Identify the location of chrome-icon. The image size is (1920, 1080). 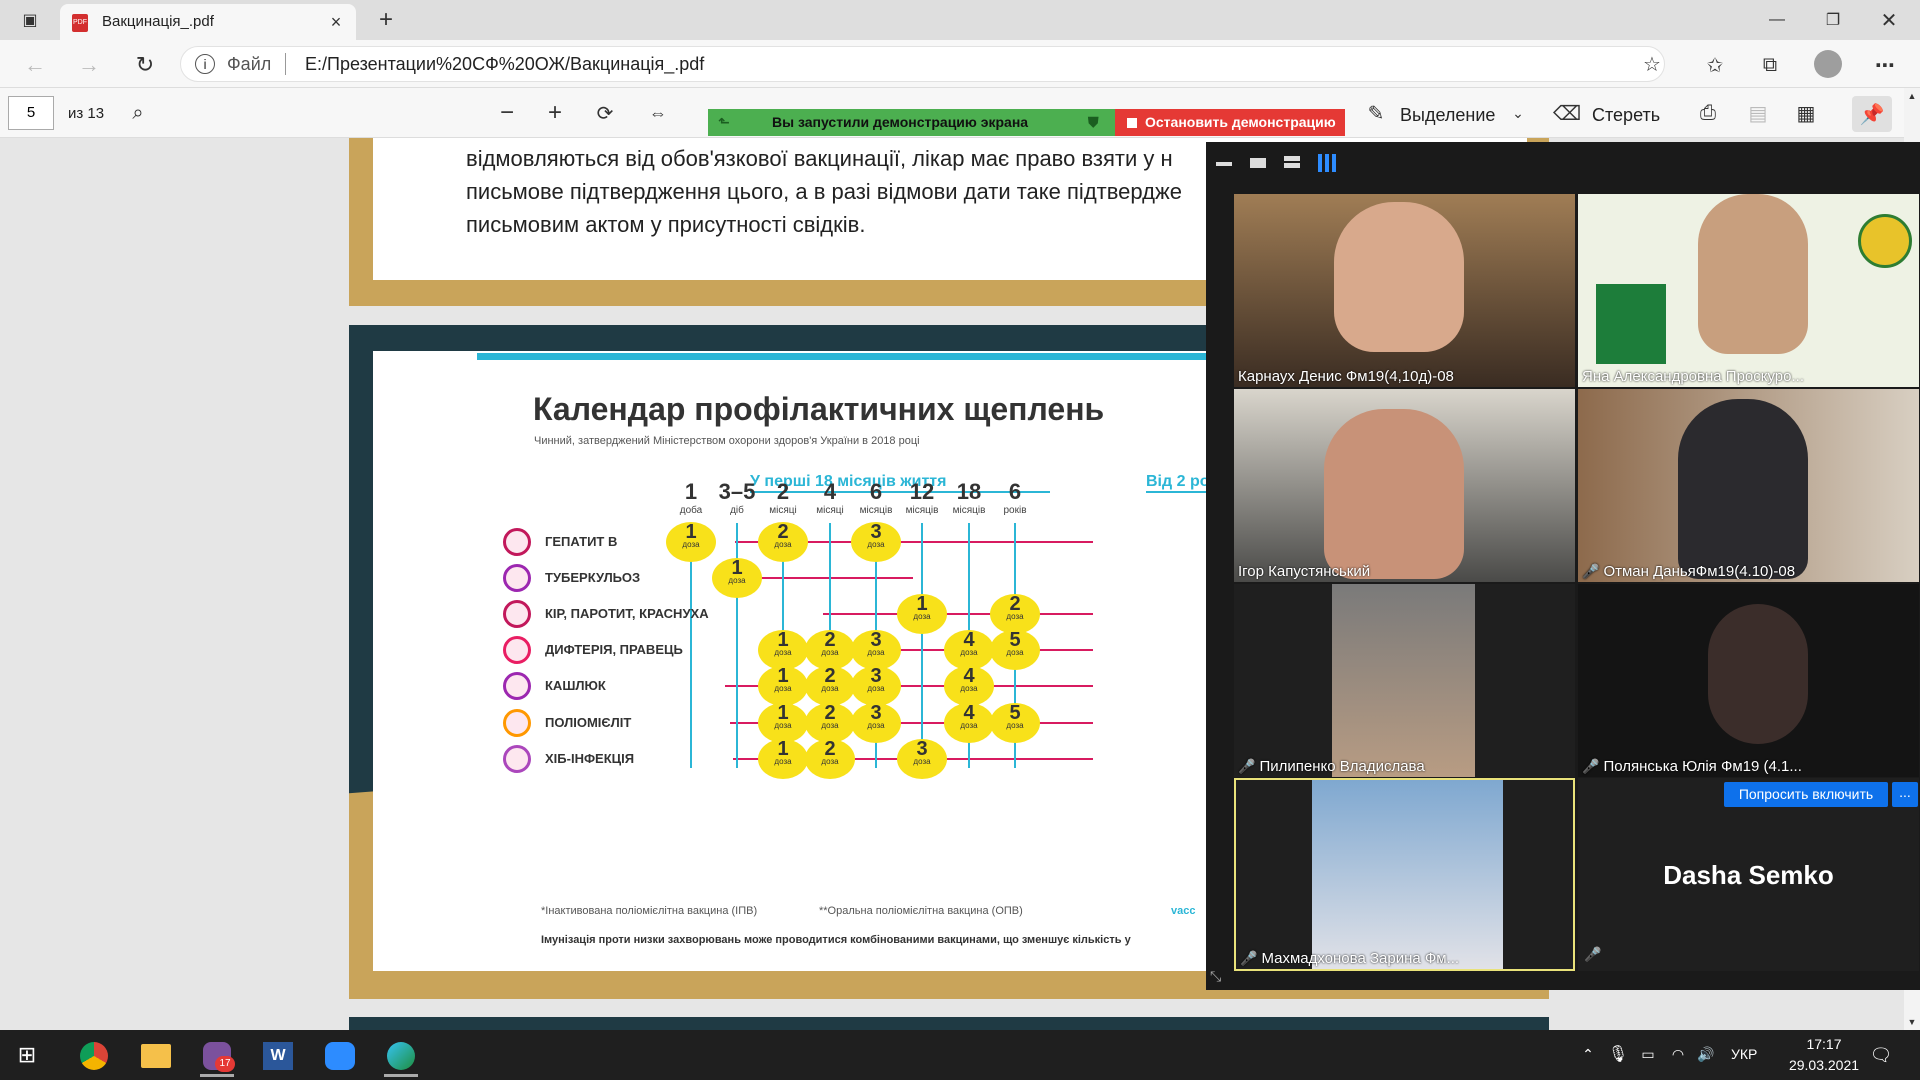
(94, 1056).